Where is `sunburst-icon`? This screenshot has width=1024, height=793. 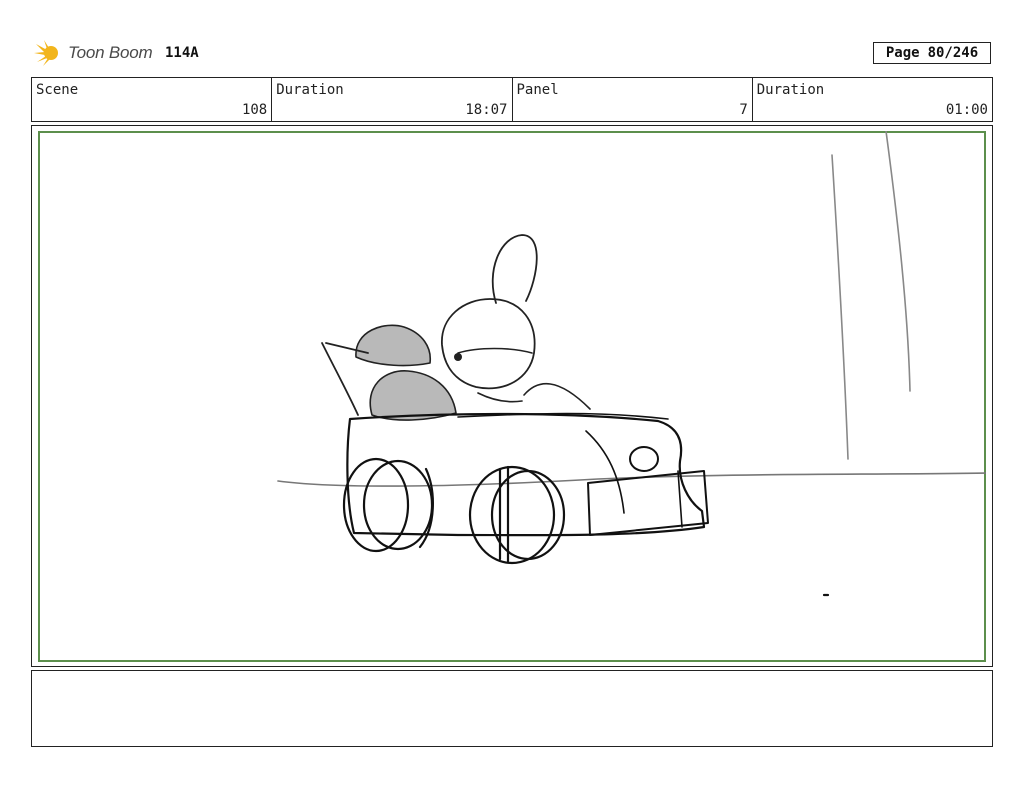
sunburst-icon is located at coordinates (46, 53).